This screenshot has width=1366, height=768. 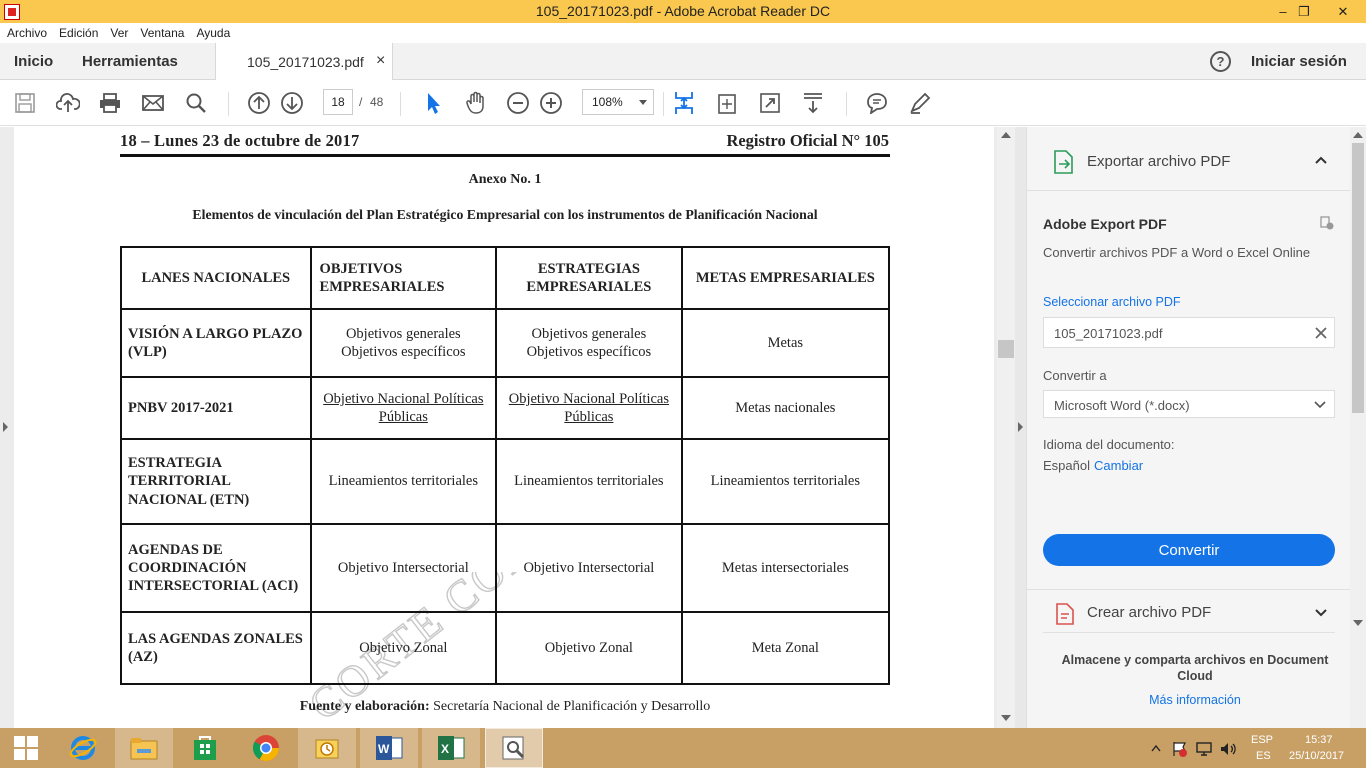 I want to click on column-header: LANES NACIONALES, so click(x=216, y=278).